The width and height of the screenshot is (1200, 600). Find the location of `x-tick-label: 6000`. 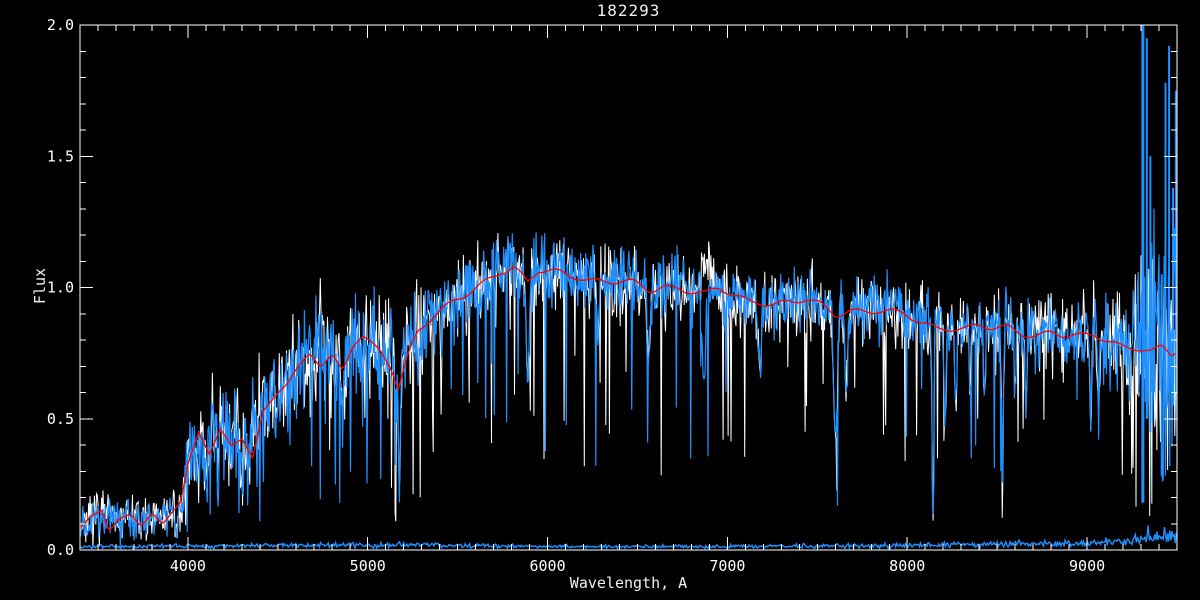

x-tick-label: 6000 is located at coordinates (548, 566).